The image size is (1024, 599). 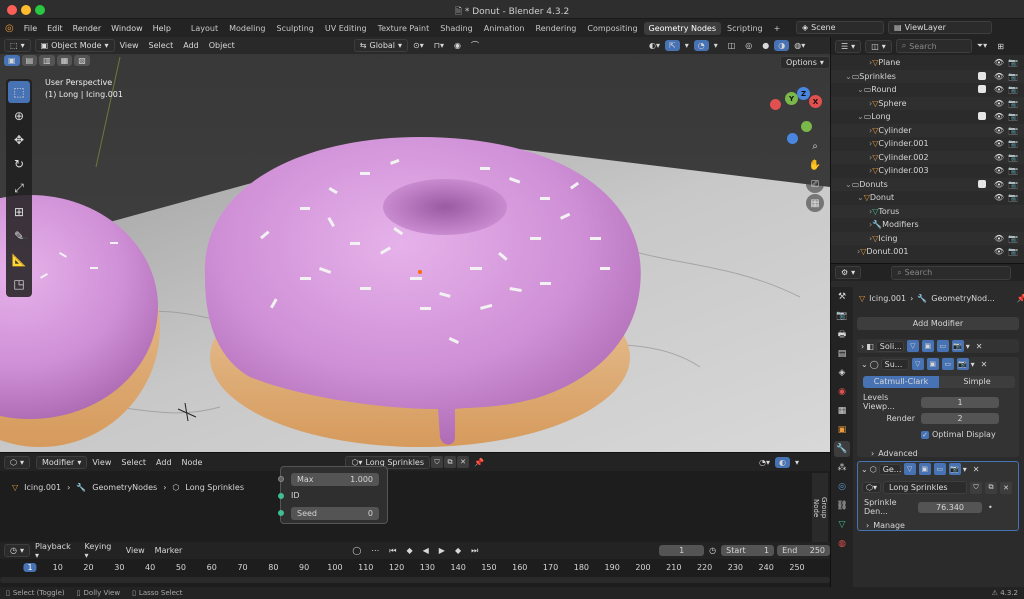 What do you see at coordinates (938, 346) in the screenshot?
I see `solidify-modifier-header: › ◧ Soli... ▽ ▣ ▭ 📷 ▾ ✕` at bounding box center [938, 346].